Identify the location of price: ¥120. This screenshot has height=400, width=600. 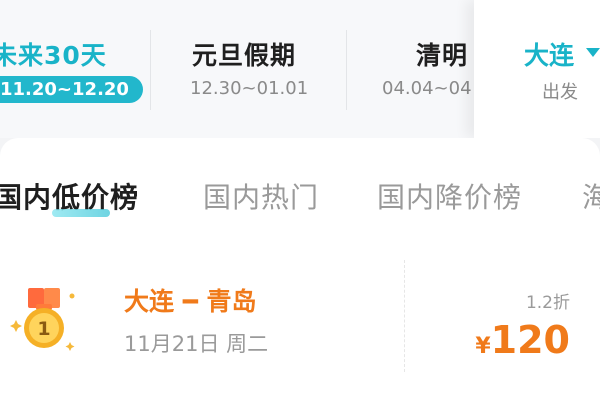
(522, 340).